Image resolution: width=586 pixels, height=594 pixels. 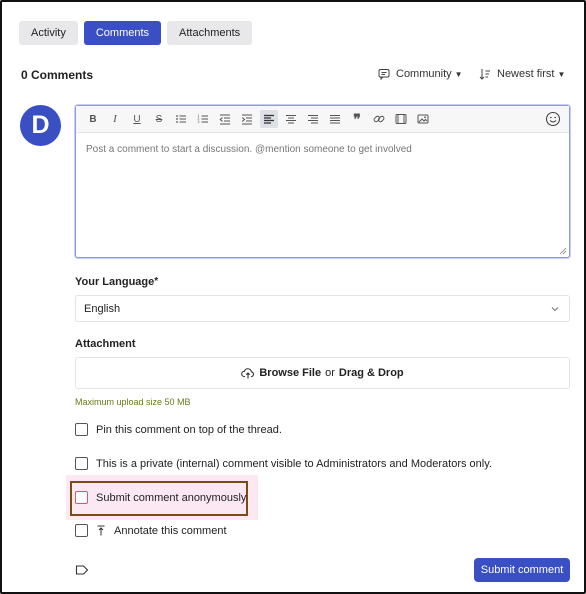 What do you see at coordinates (82, 570) in the screenshot?
I see `tag-icon` at bounding box center [82, 570].